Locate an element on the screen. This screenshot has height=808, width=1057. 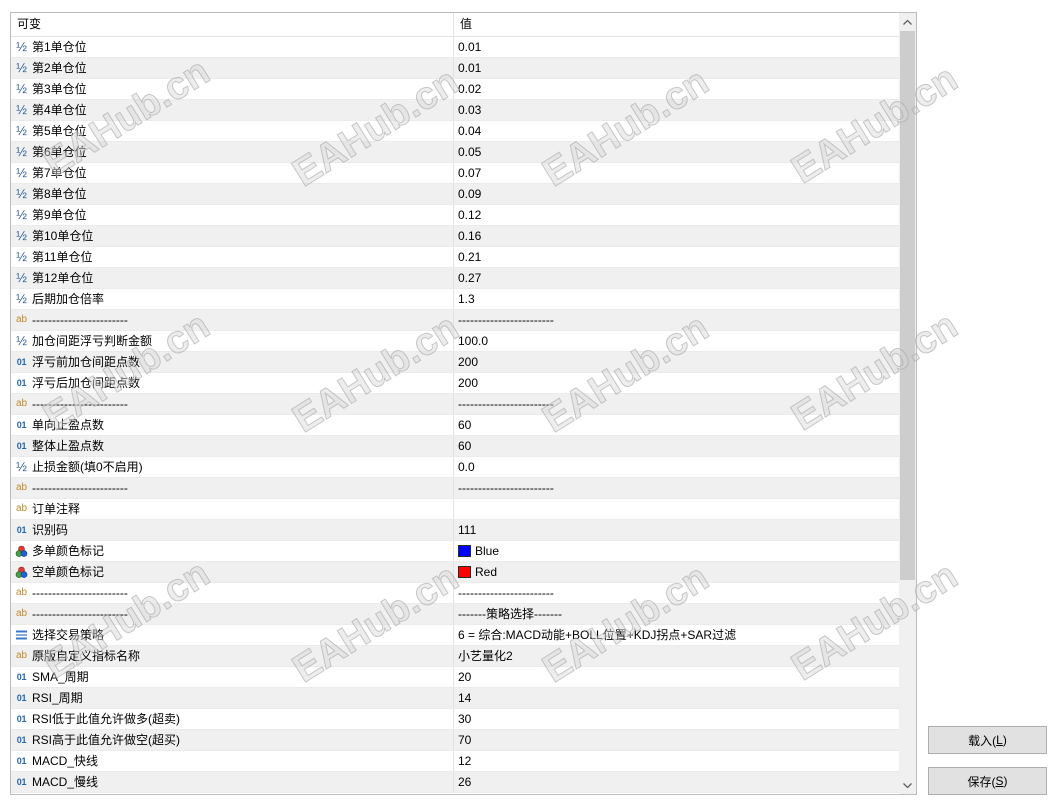
param-value-cell is located at coordinates (676, 509).